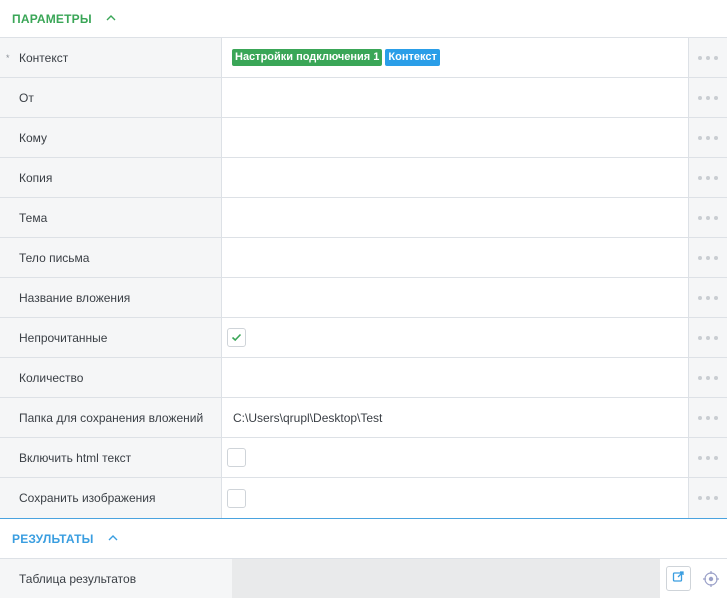 The width and height of the screenshot is (727, 602). I want to click on param-label-cell: Кому, so click(111, 137).